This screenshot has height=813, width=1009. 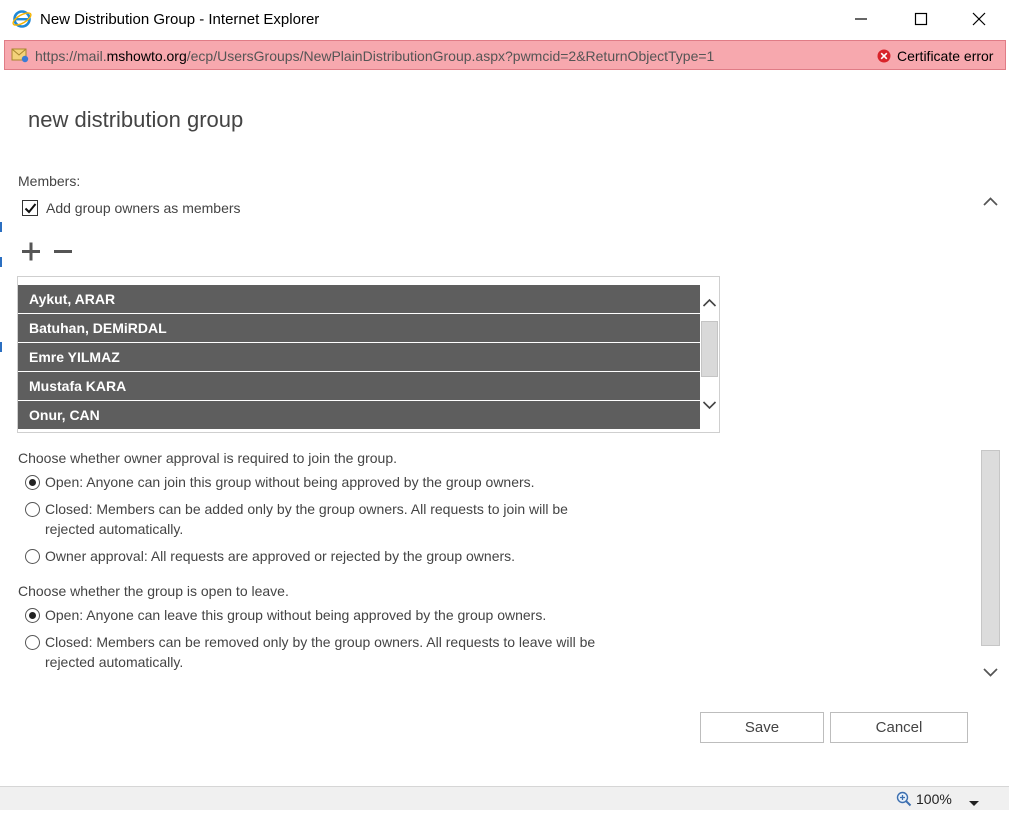 I want to click on dialog-scroll-thumb, so click(x=990, y=548).